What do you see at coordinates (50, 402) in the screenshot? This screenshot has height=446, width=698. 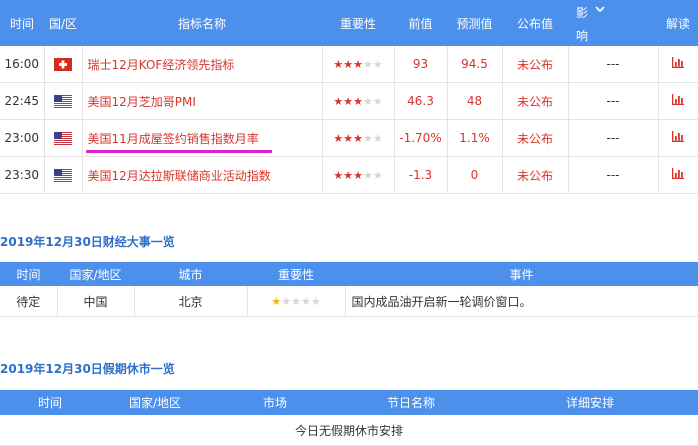 I see `holidays-header-time: 时间` at bounding box center [50, 402].